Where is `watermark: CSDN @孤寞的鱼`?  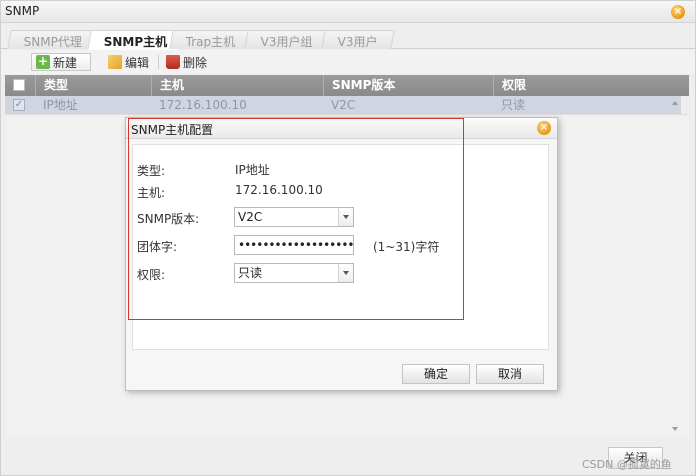
watermark: CSDN @孤寞的鱼 is located at coordinates (627, 464).